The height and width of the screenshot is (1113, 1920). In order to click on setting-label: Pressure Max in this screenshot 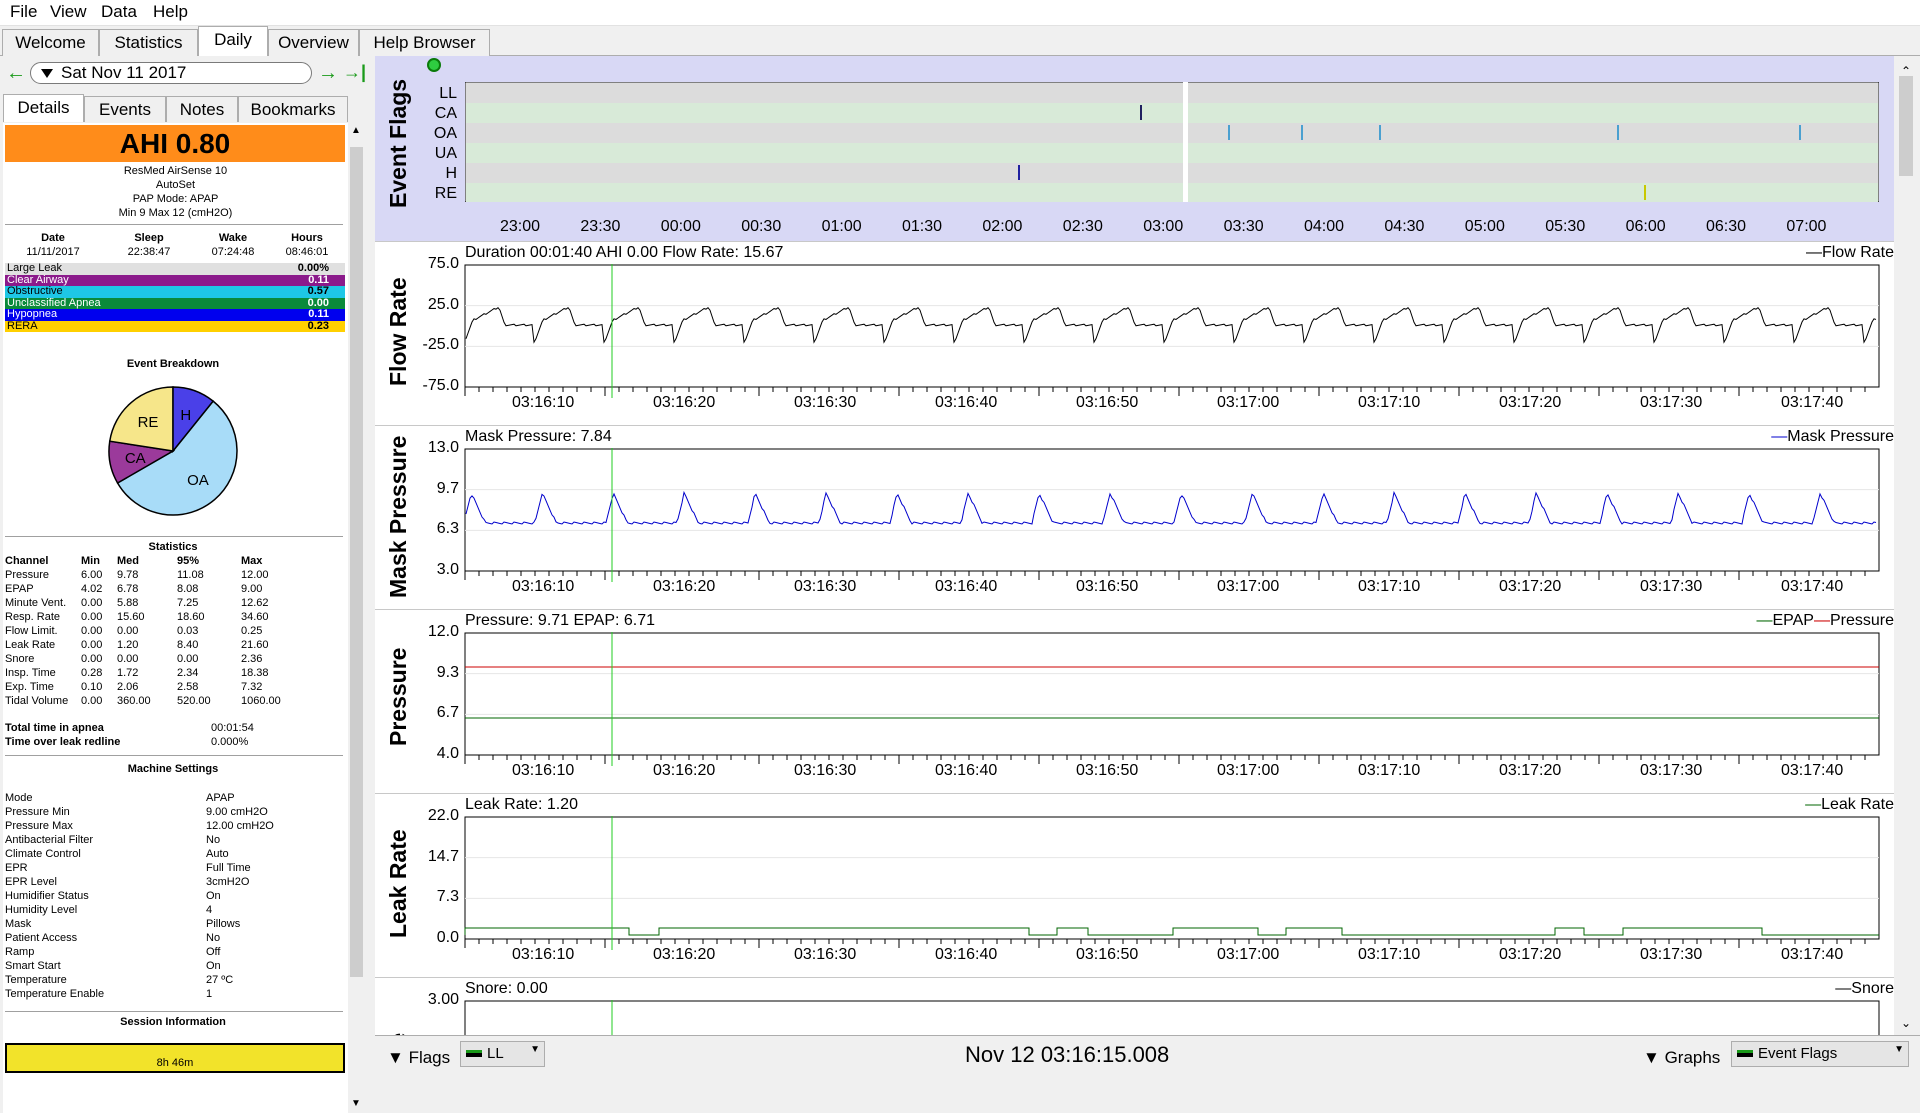, I will do `click(39, 826)`.